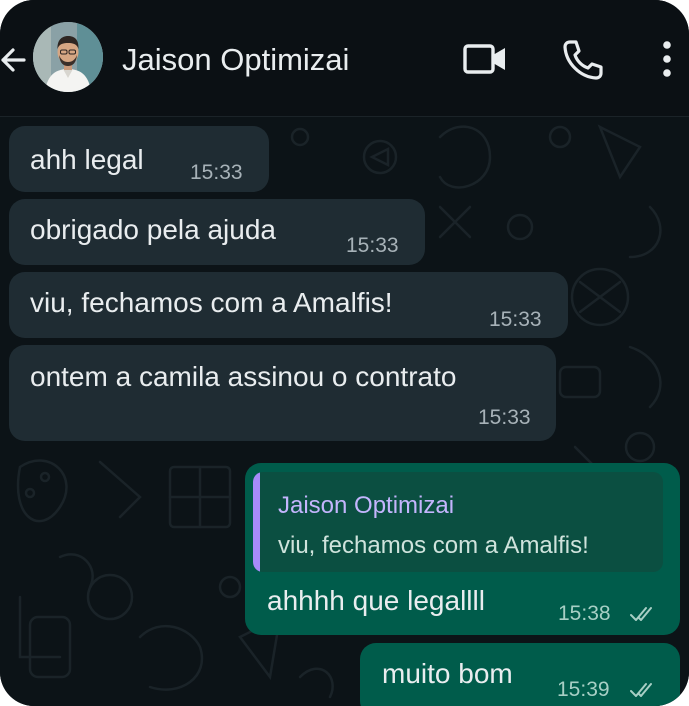 The width and height of the screenshot is (689, 706). I want to click on quoted-text: viu, fechamos com a Amalfis!, so click(433, 545).